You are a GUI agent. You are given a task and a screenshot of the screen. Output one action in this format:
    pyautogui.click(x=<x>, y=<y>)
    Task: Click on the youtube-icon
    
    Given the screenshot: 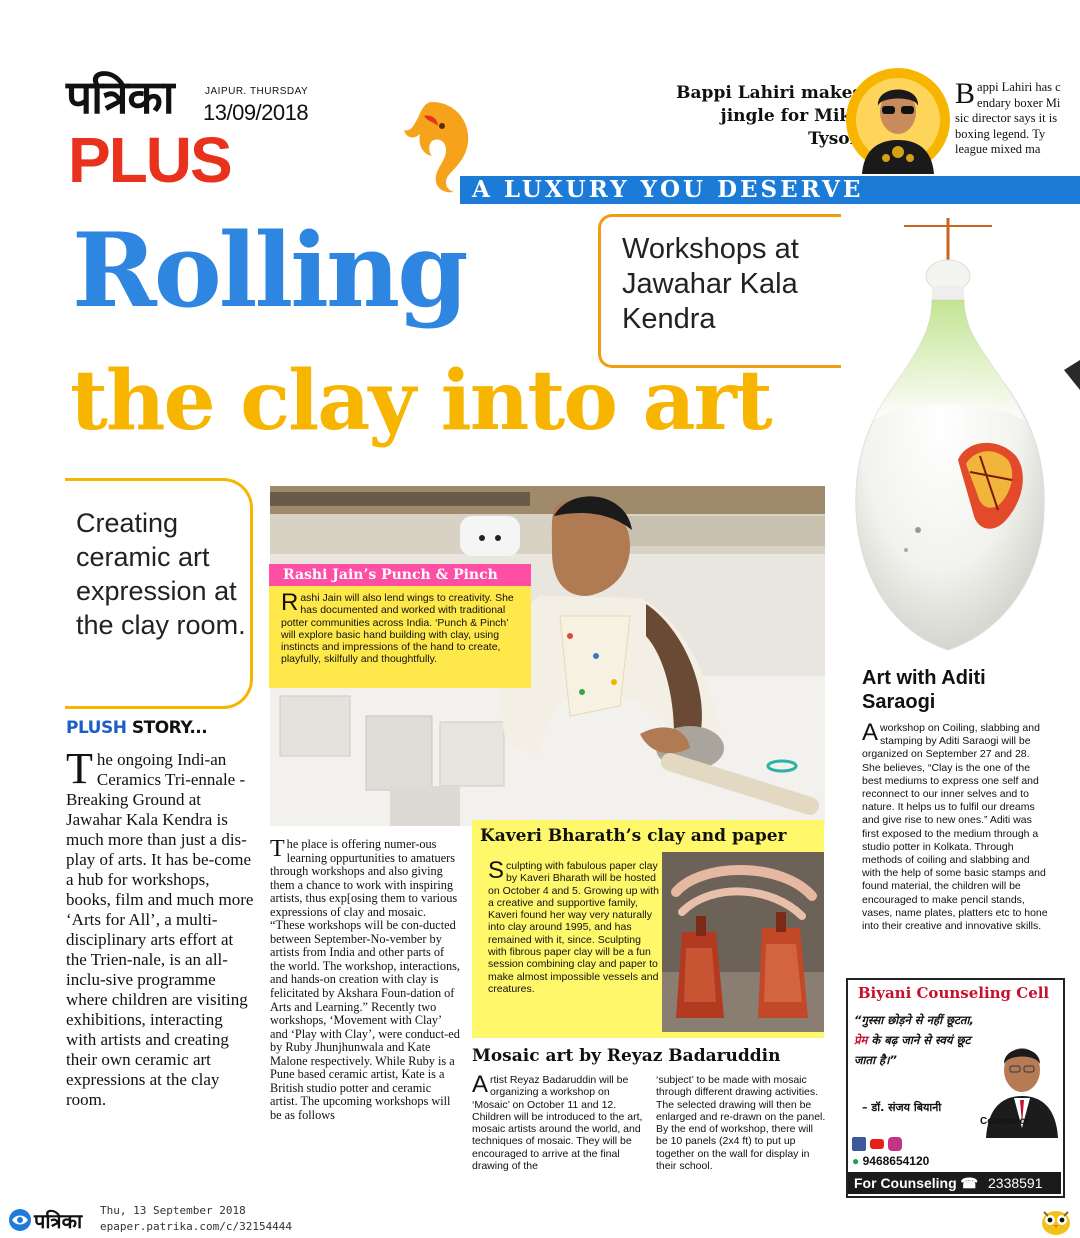 What is the action you would take?
    pyautogui.click(x=877, y=1144)
    